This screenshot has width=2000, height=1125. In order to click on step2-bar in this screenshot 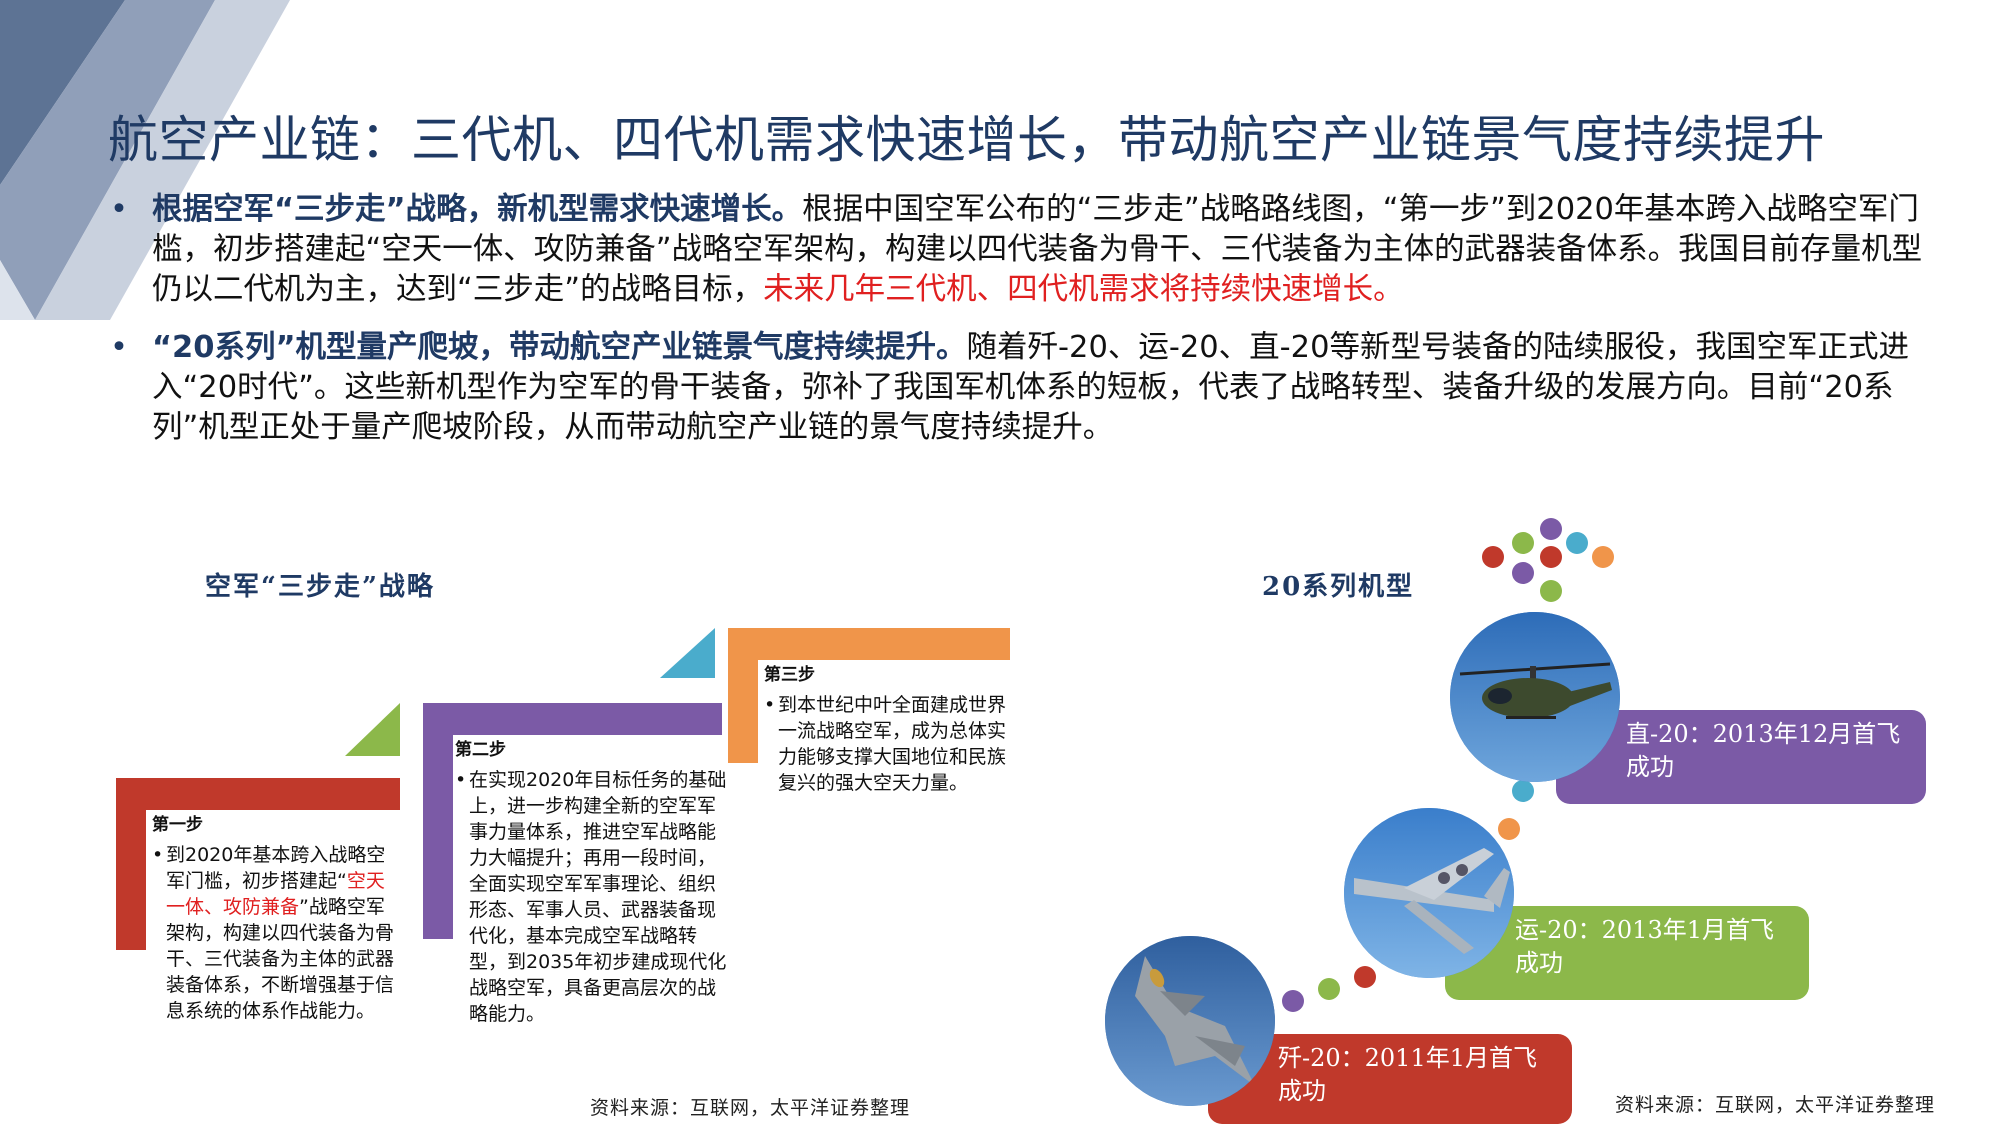, I will do `click(572, 719)`.